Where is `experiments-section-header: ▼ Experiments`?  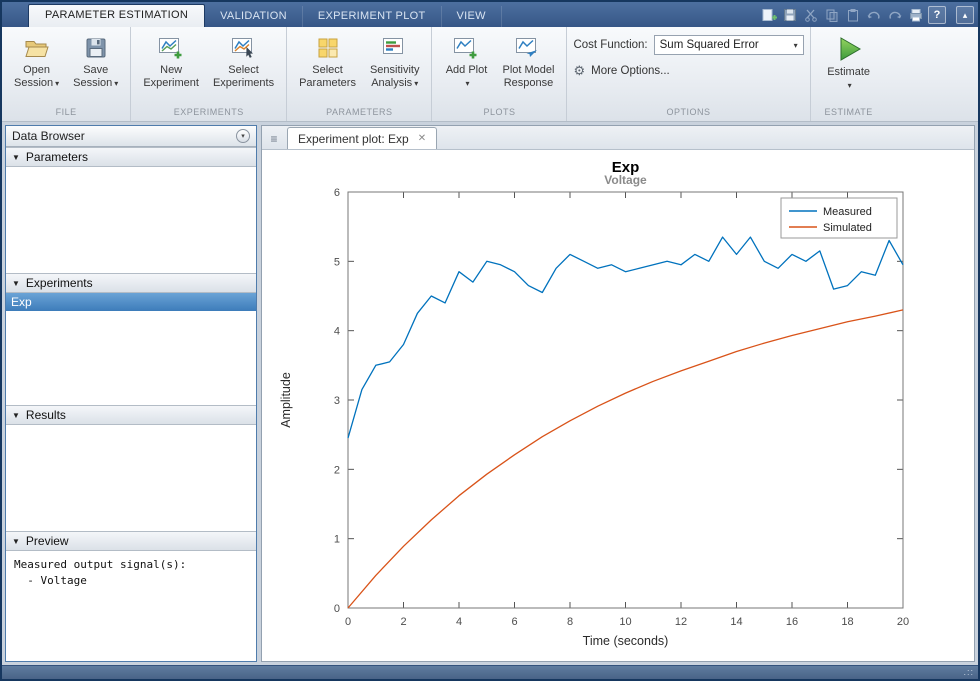 experiments-section-header: ▼ Experiments is located at coordinates (131, 283).